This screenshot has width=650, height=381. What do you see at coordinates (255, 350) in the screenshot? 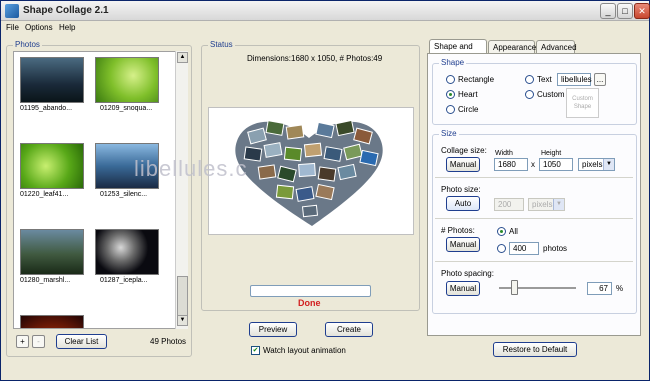
I see `watch-animation-checkbox: ✔` at bounding box center [255, 350].